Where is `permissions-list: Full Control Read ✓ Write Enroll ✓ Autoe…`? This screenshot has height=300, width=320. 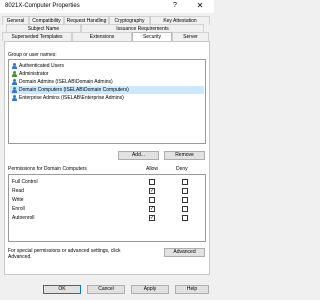
permissions-list: Full Control Read ✓ Write Enroll ✓ Autoe… is located at coordinates (107, 208).